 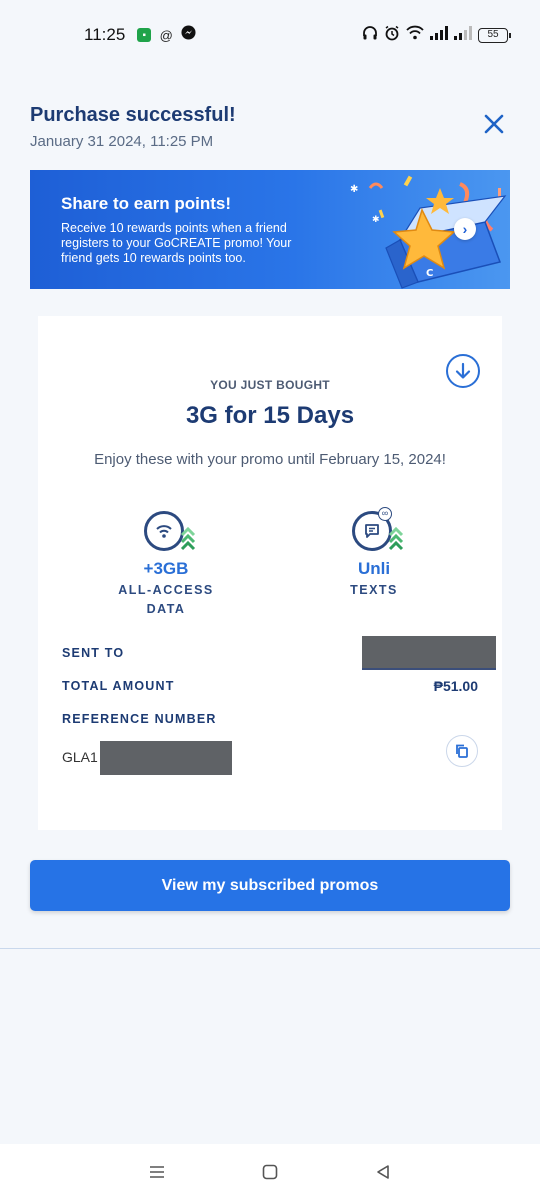 I want to click on reference-number-value: GLA1, so click(x=80, y=757).